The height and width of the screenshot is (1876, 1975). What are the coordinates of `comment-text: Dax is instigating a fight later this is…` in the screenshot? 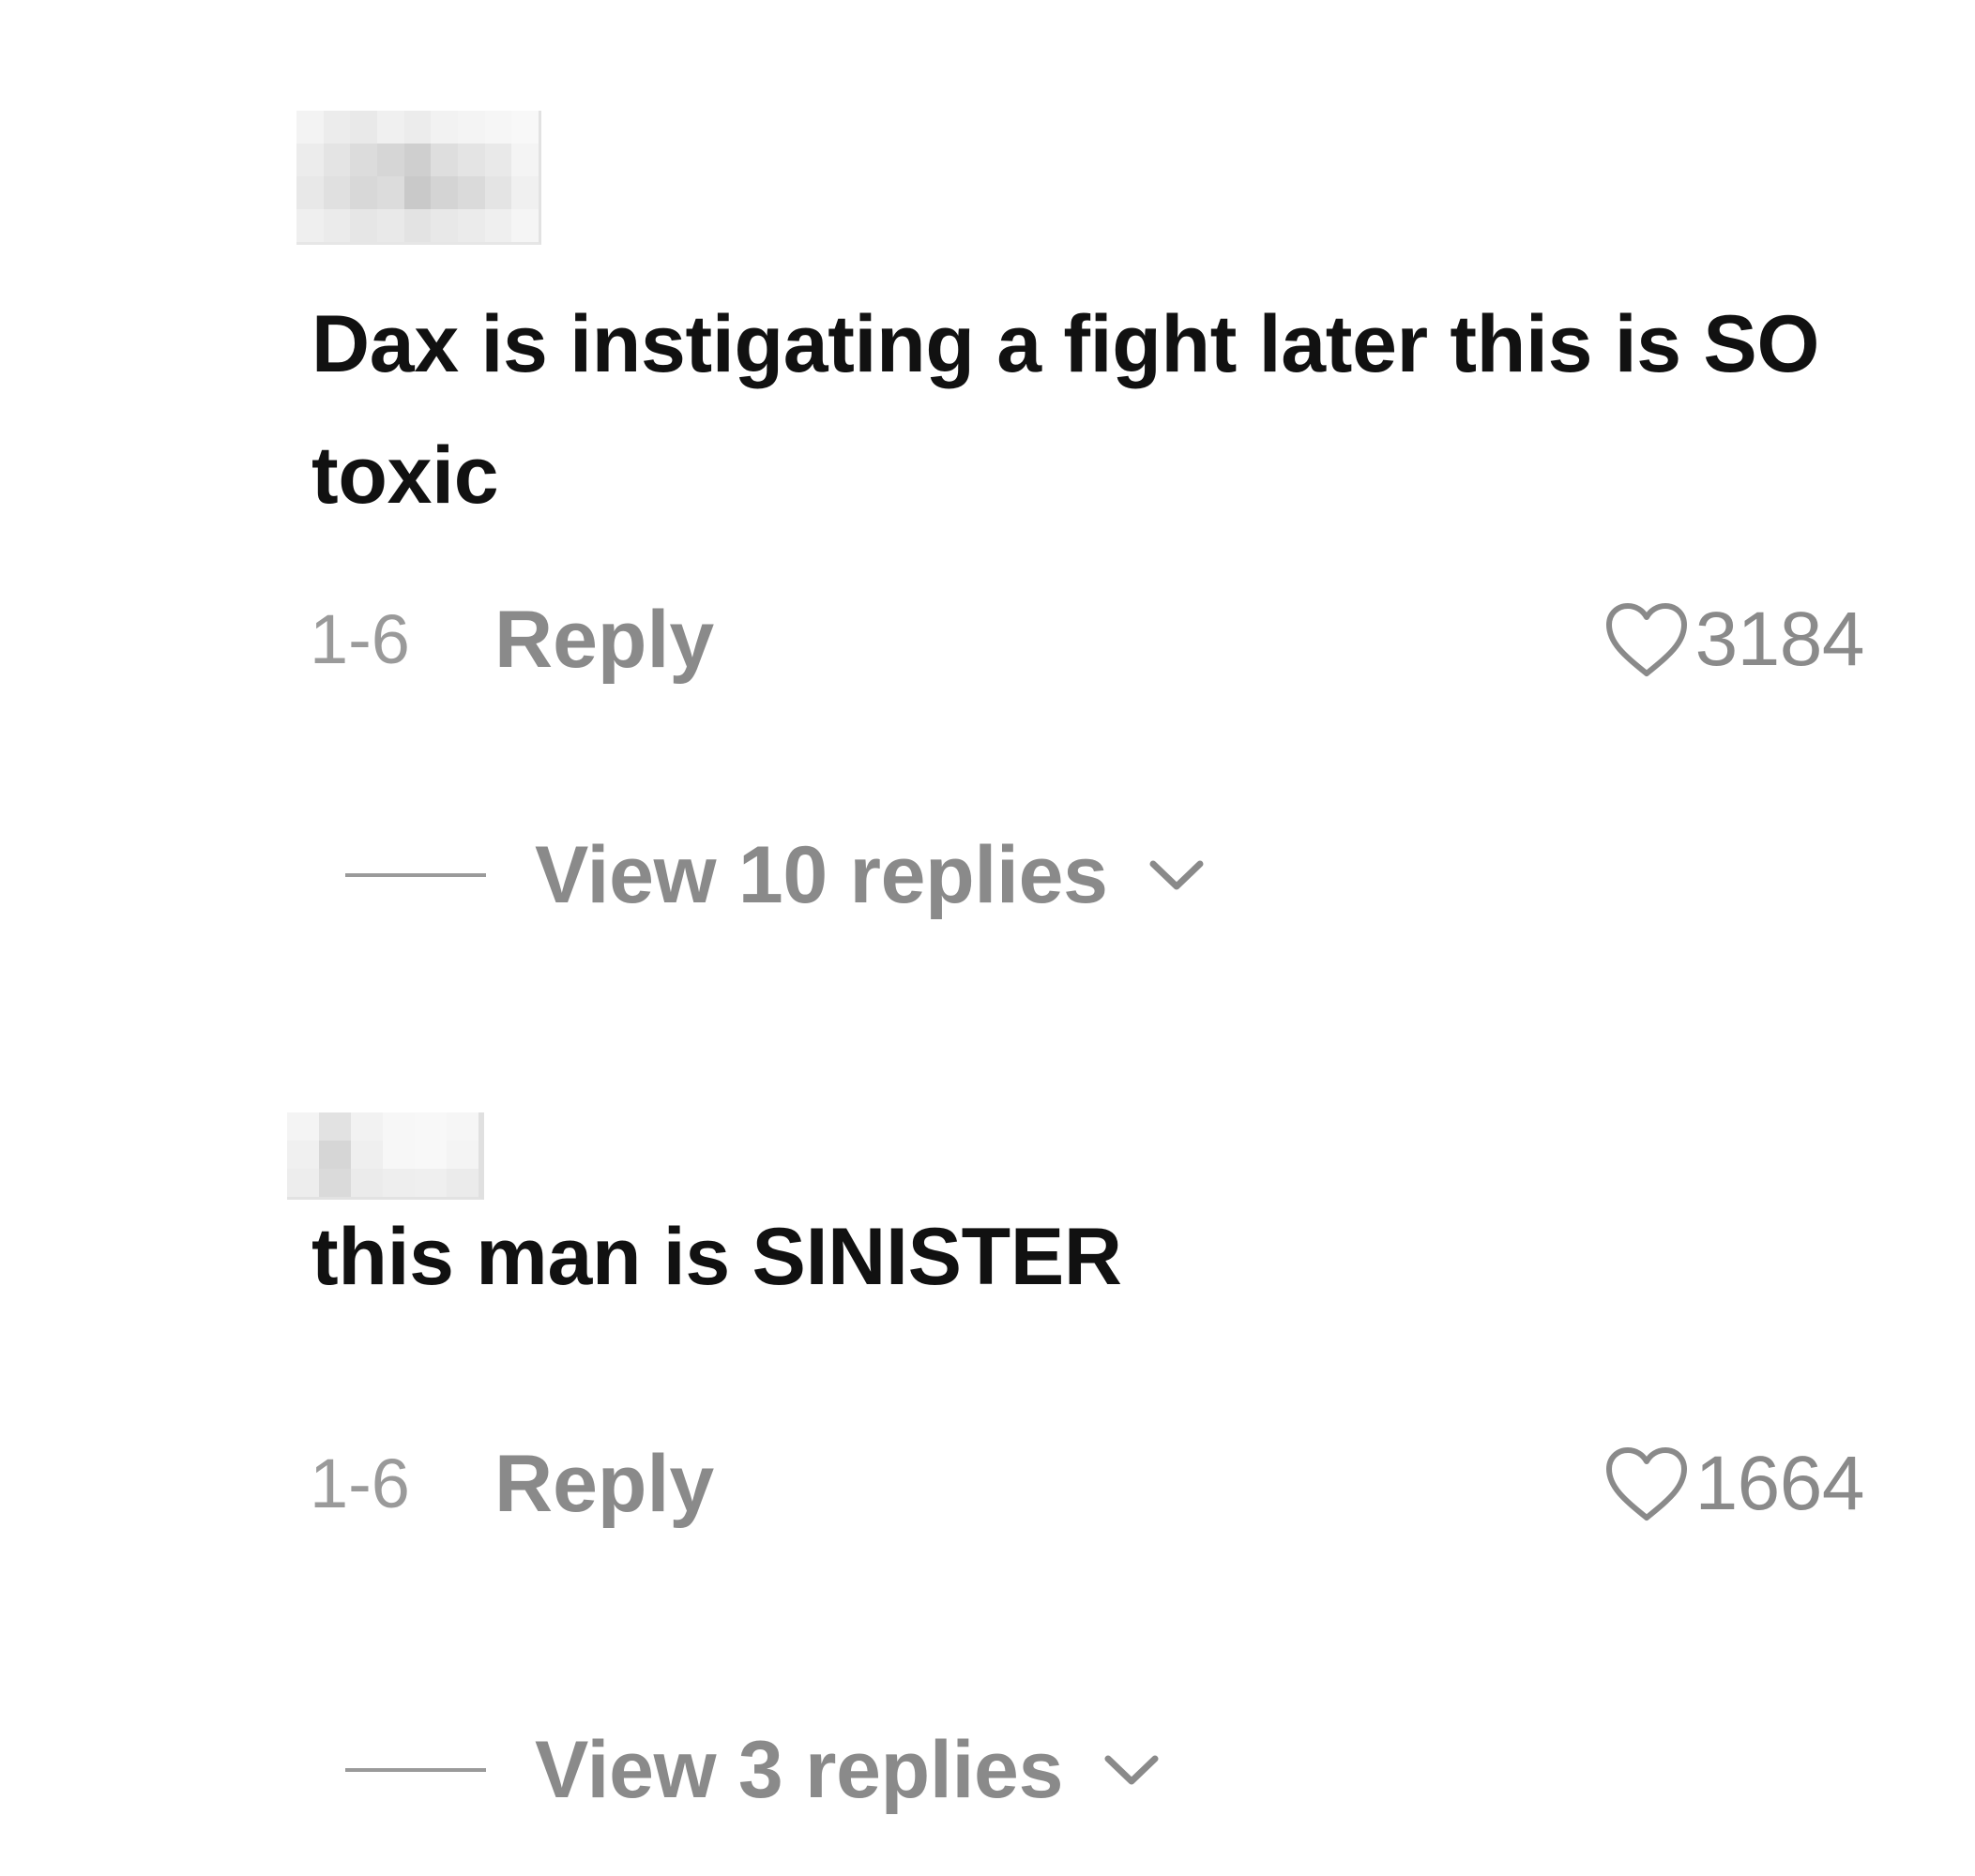 It's located at (1065, 410).